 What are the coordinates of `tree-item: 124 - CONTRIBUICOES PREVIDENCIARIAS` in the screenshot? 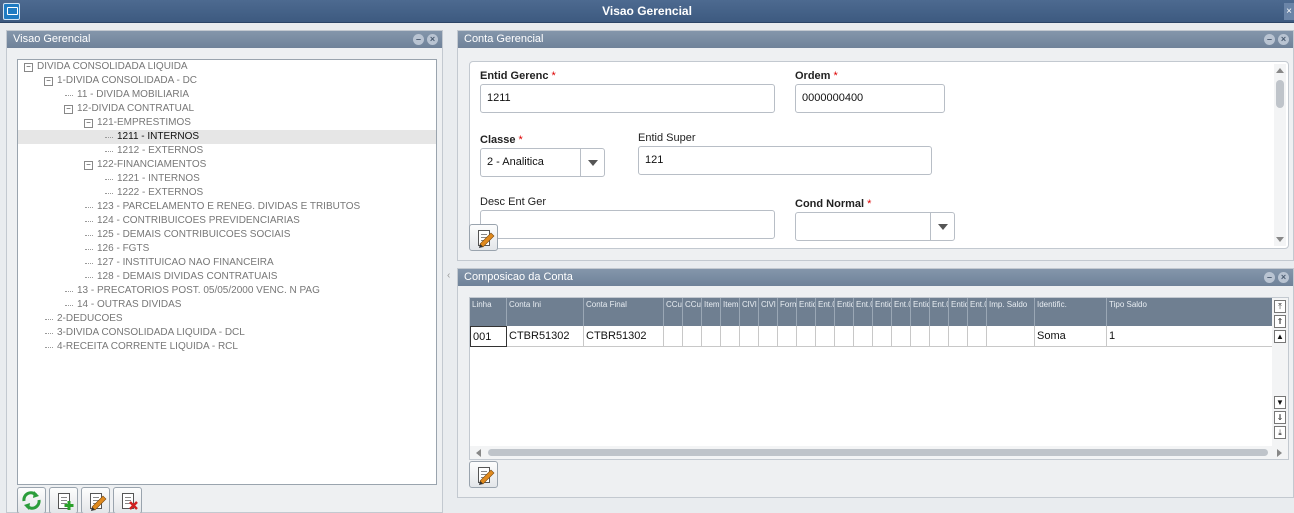 It's located at (227, 221).